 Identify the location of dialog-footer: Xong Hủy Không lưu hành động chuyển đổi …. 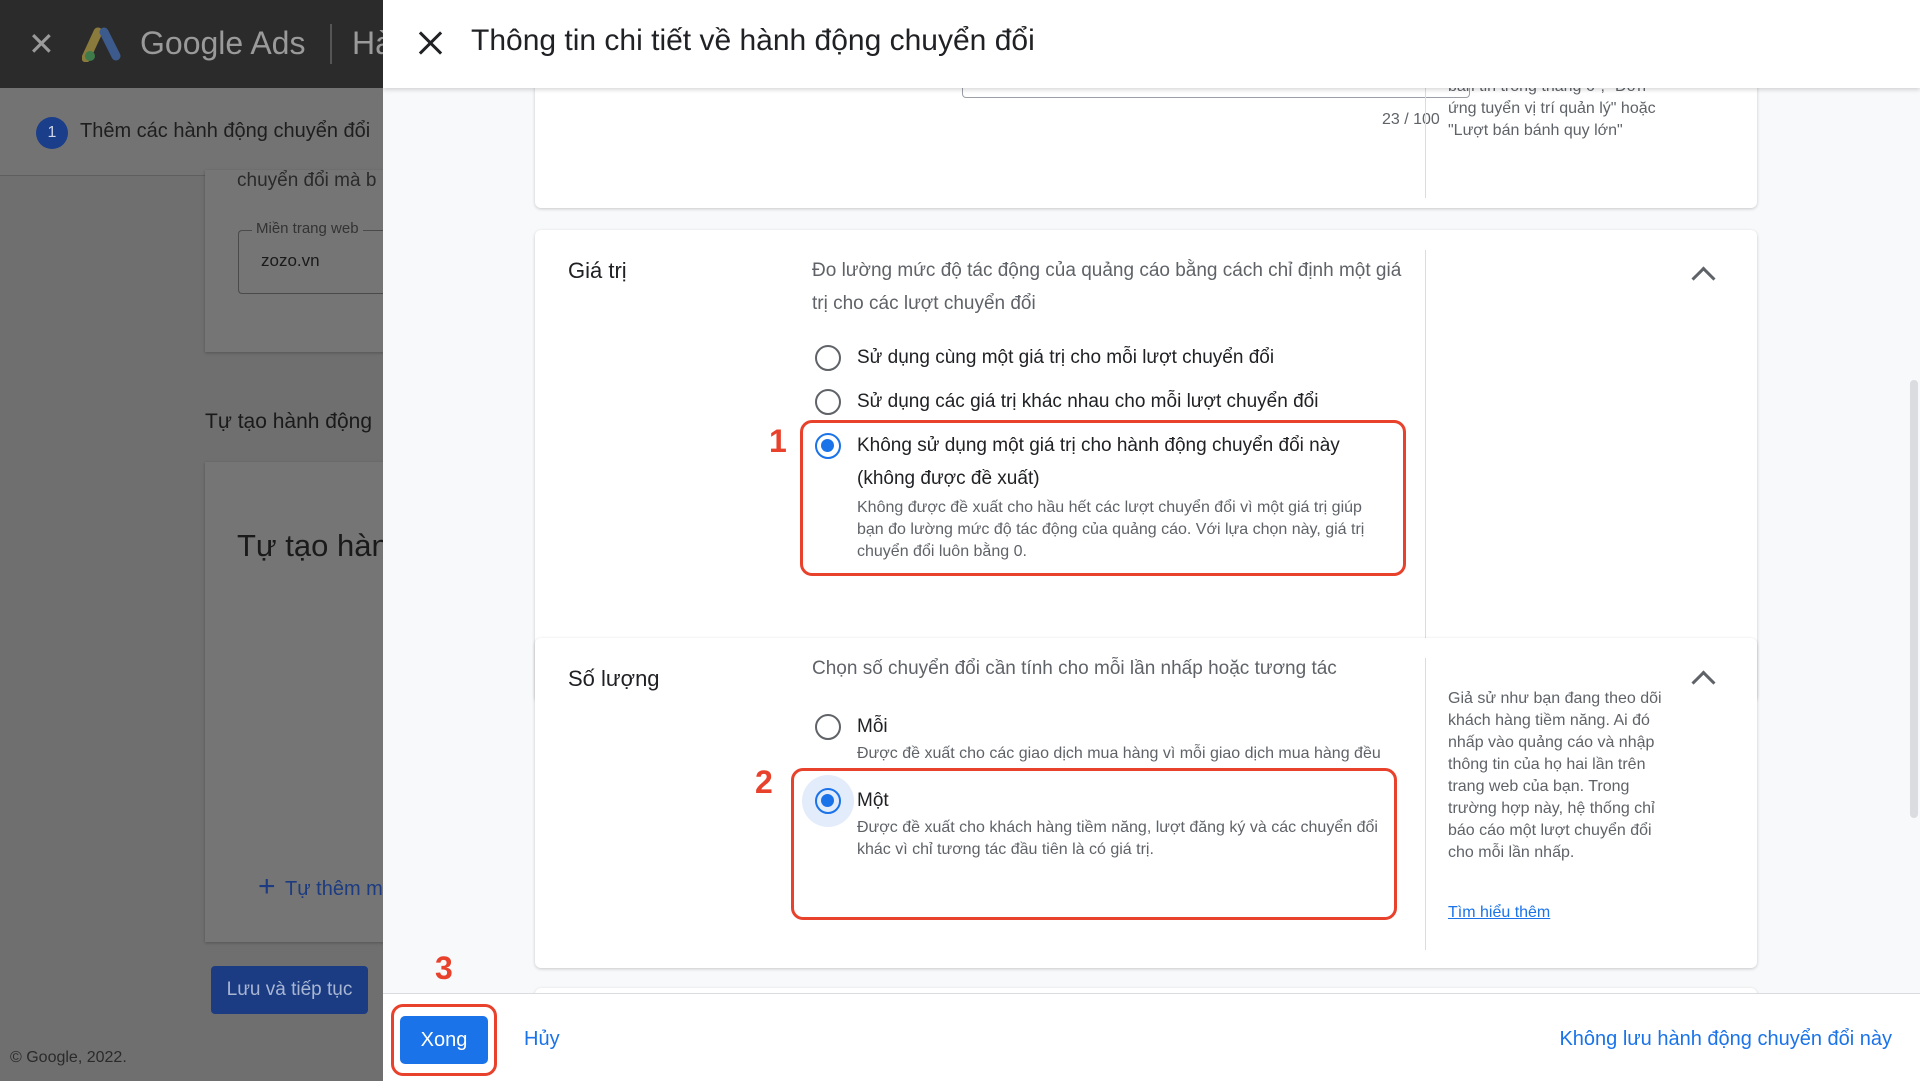
(1151, 1037).